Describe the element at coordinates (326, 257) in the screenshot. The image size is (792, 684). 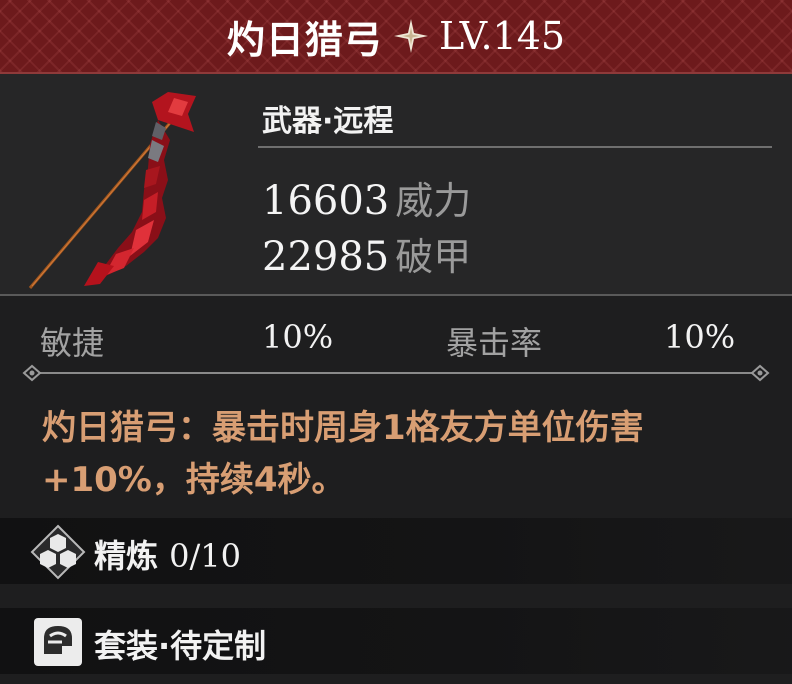
I see `stat-value: 22985` at that location.